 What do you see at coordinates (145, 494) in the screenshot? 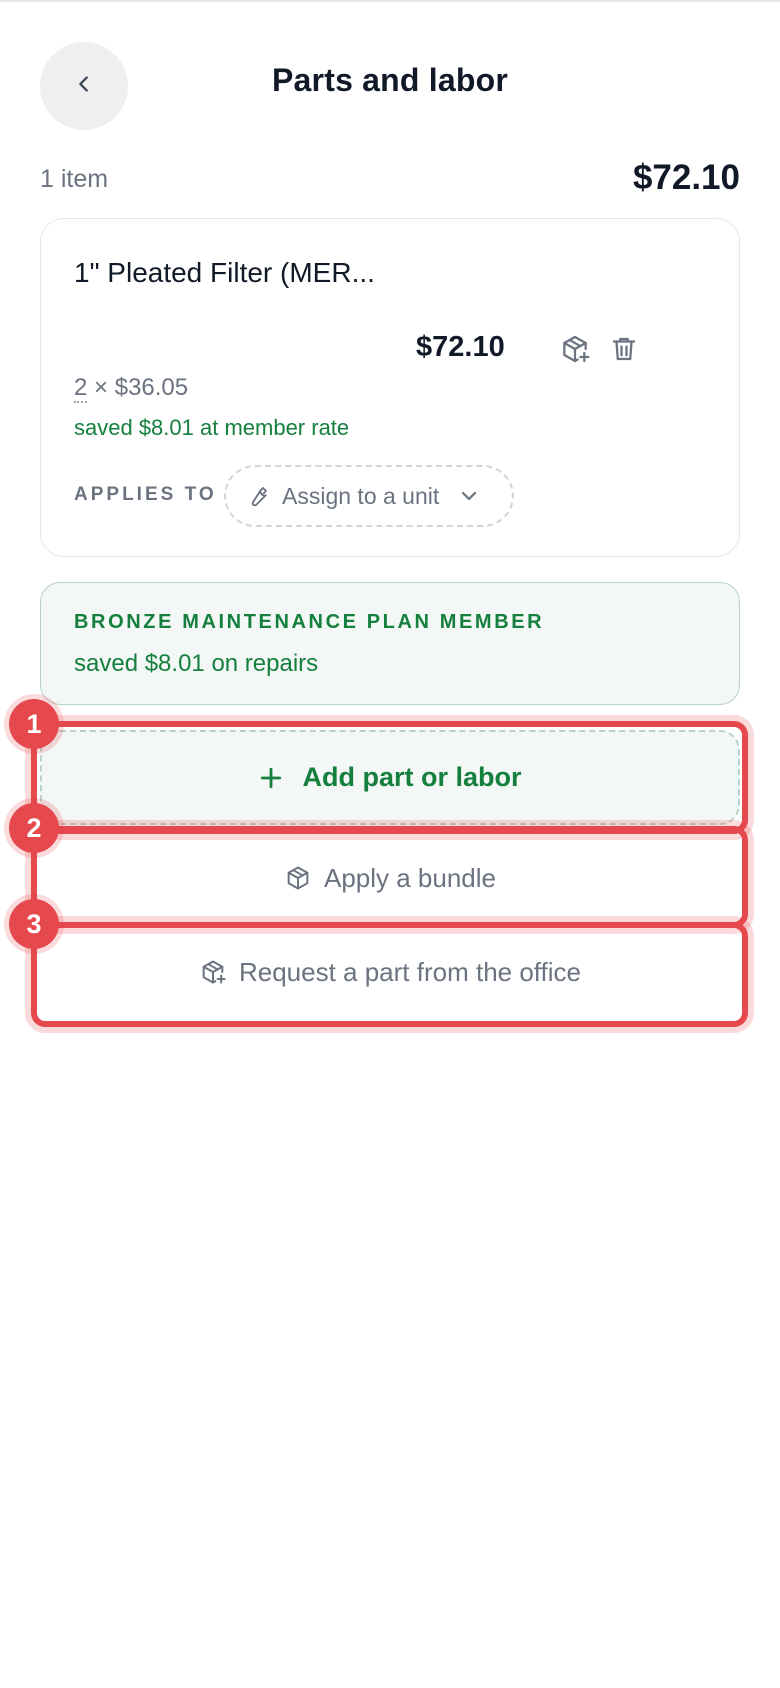
I see `applies-to-label: APPLIES TO` at bounding box center [145, 494].